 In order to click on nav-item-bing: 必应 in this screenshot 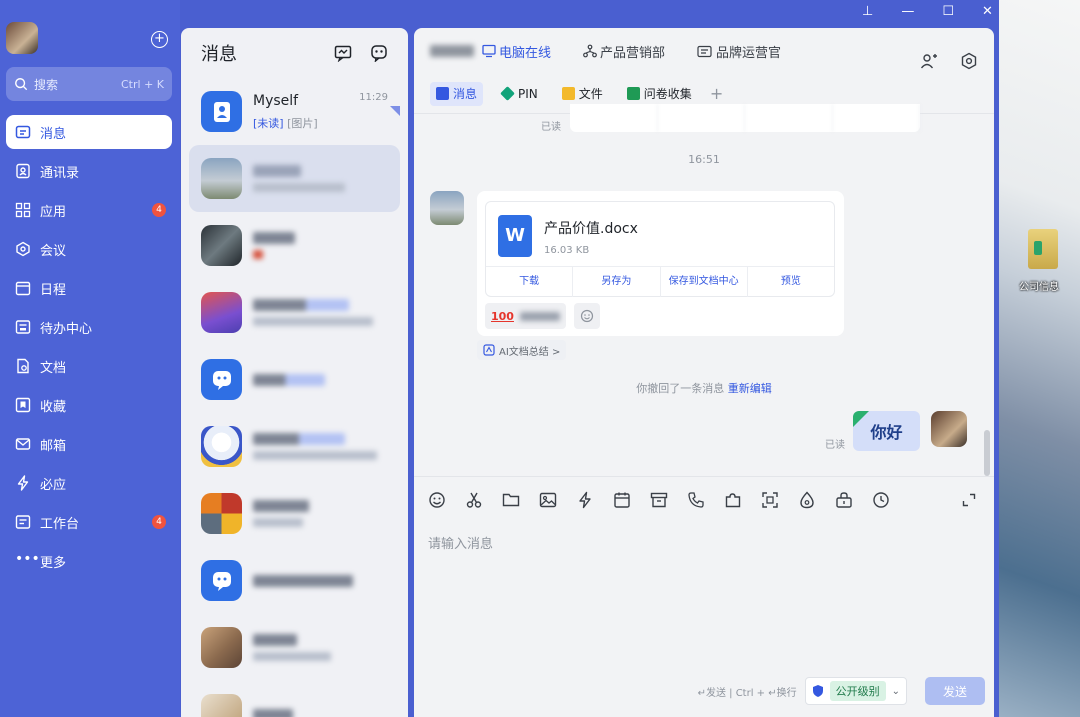, I will do `click(89, 483)`.